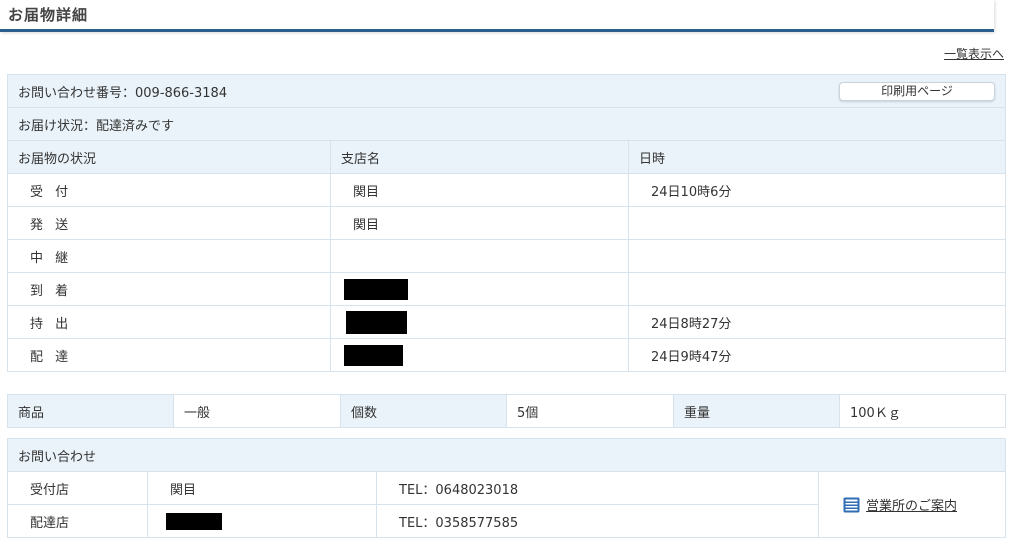 This screenshot has height=547, width=1024. Describe the element at coordinates (169, 256) in the screenshot. I see `tracking-status-cell: 中 継` at that location.